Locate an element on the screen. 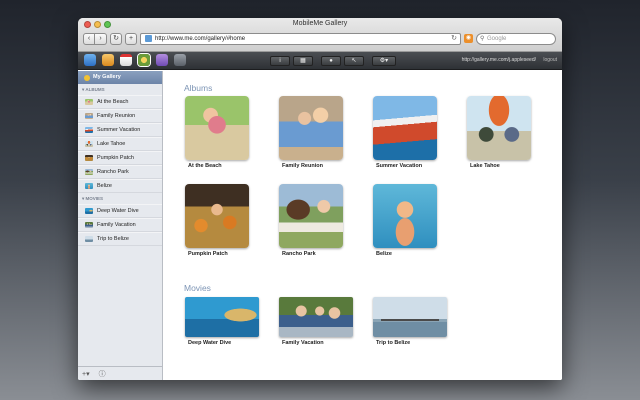 Image resolution: width=640 pixels, height=400 pixels. album-tile-summer-vacation: Summer Vacation is located at coordinates (405, 132).